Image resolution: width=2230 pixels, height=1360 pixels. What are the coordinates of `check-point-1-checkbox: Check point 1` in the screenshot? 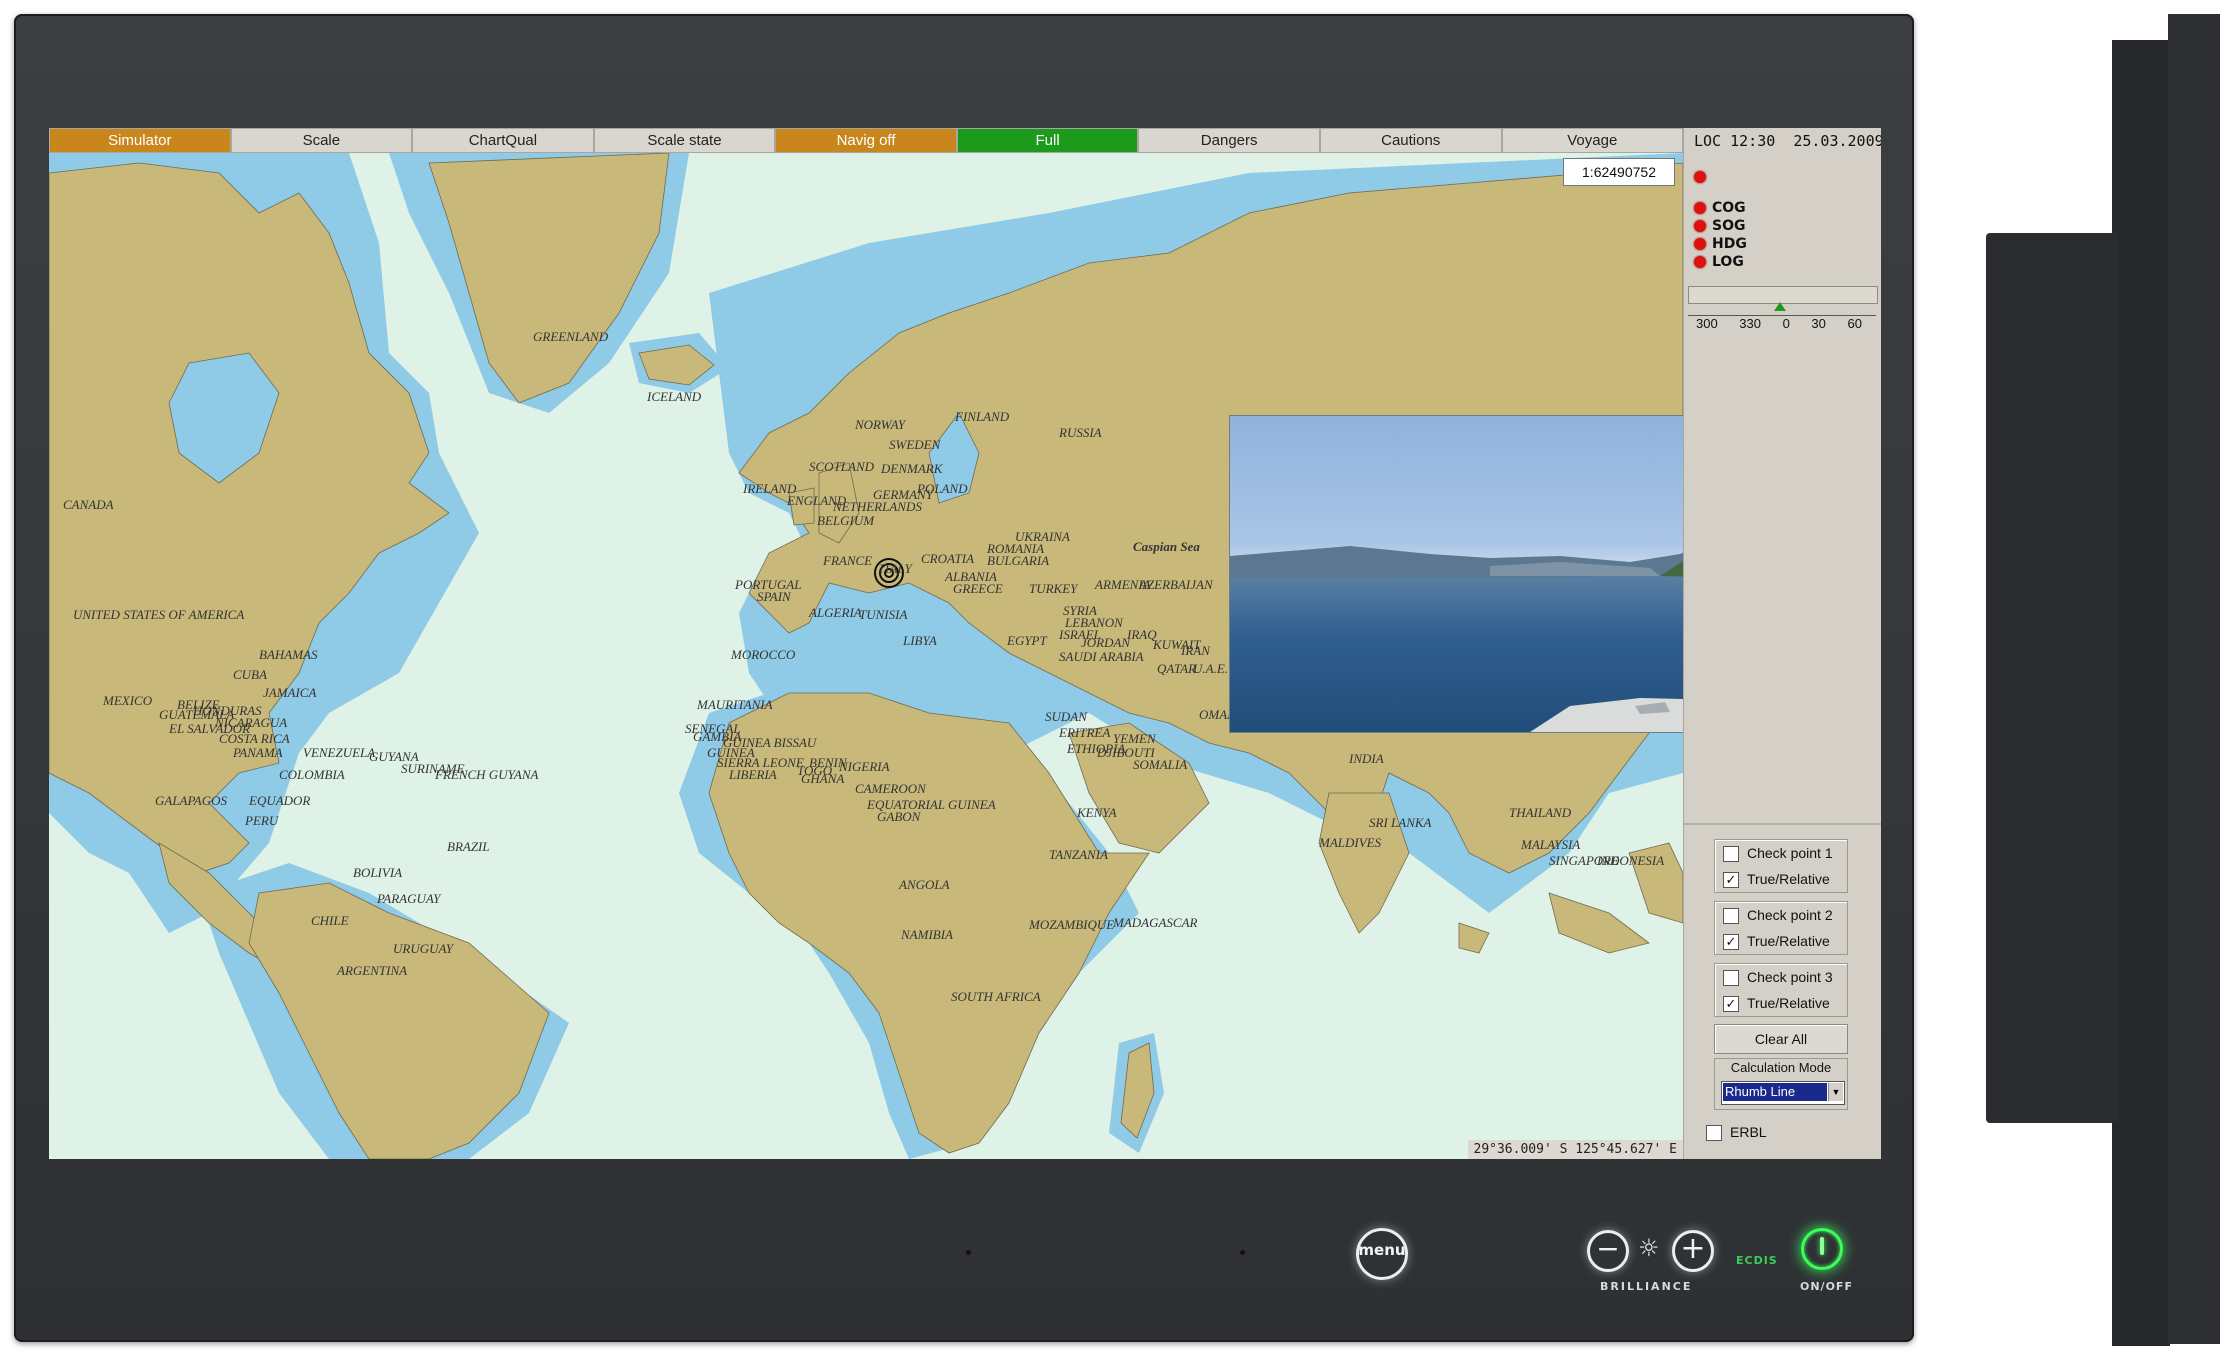 It's located at (1781, 853).